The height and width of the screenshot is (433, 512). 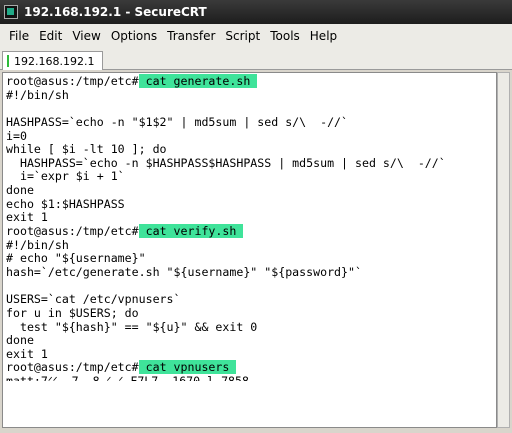 I want to click on session-tab-bar: 192.168.192.1, so click(x=256, y=59).